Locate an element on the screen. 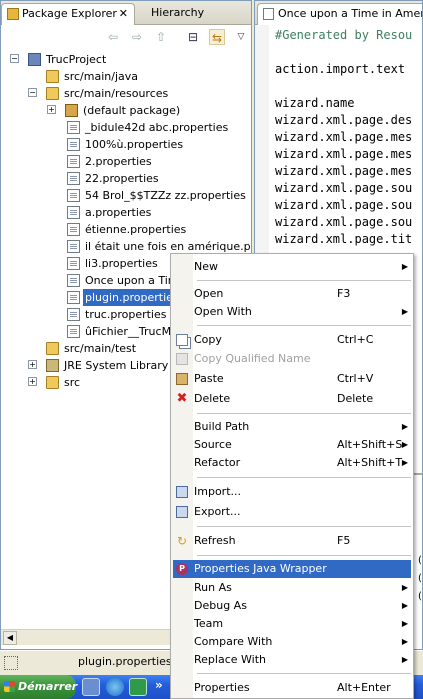  status-text: plugin.properties - is located at coordinates (129, 661).